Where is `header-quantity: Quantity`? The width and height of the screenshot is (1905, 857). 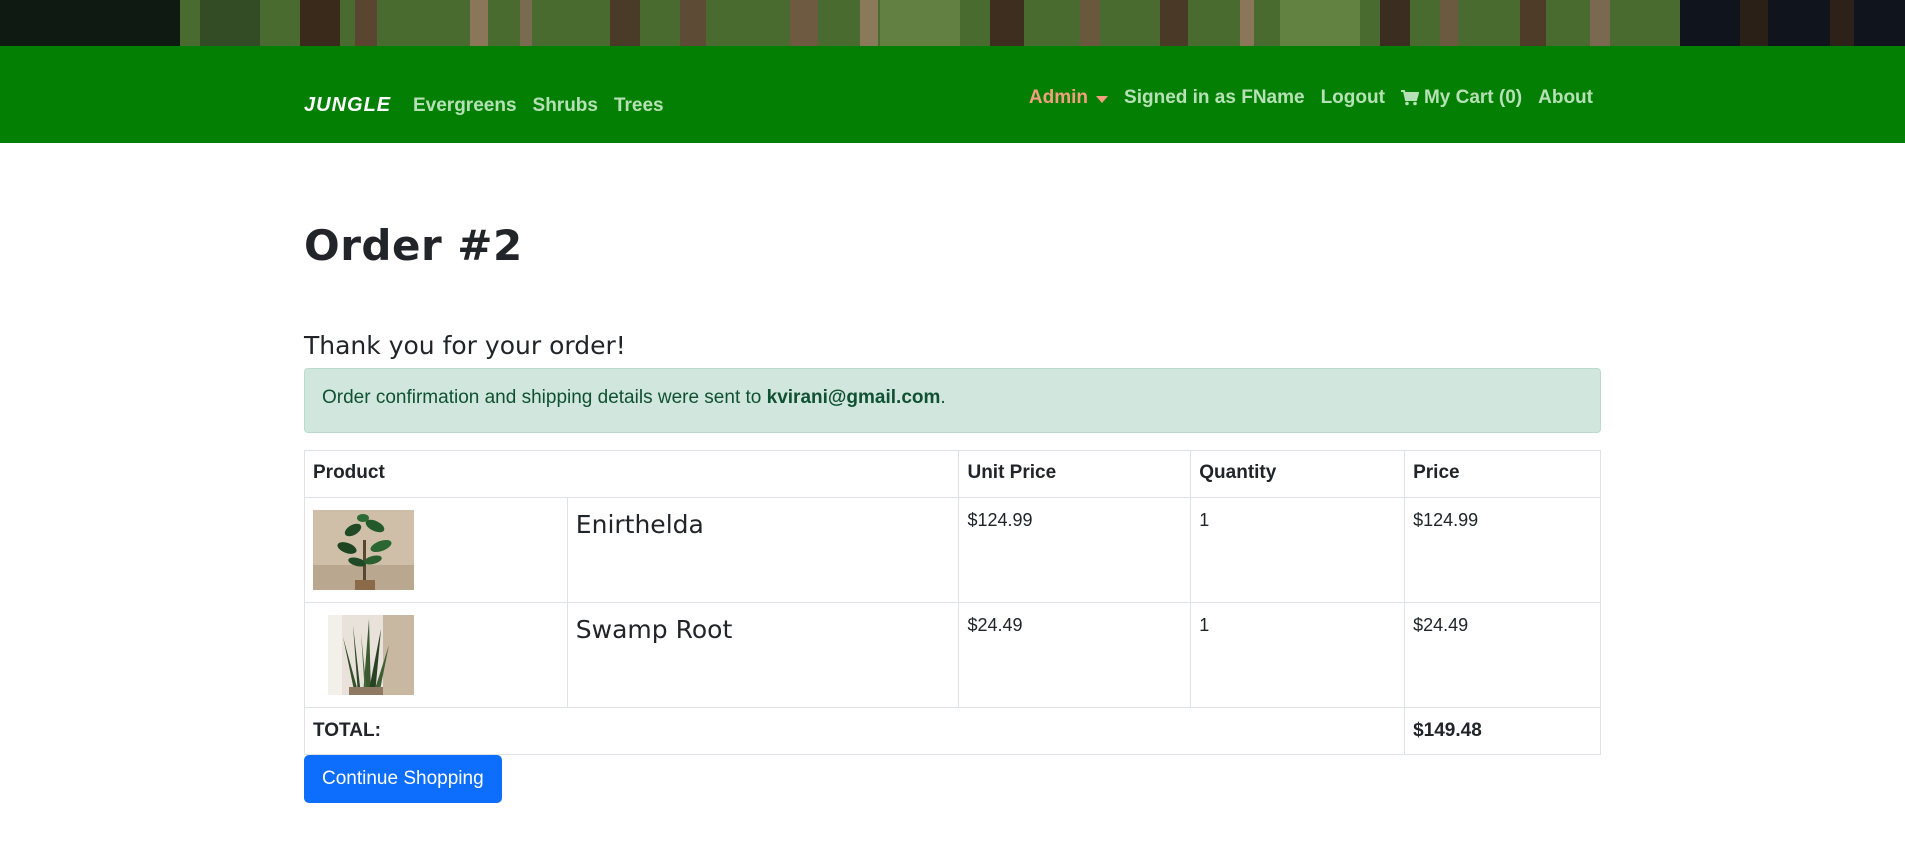 header-quantity: Quantity is located at coordinates (1298, 474).